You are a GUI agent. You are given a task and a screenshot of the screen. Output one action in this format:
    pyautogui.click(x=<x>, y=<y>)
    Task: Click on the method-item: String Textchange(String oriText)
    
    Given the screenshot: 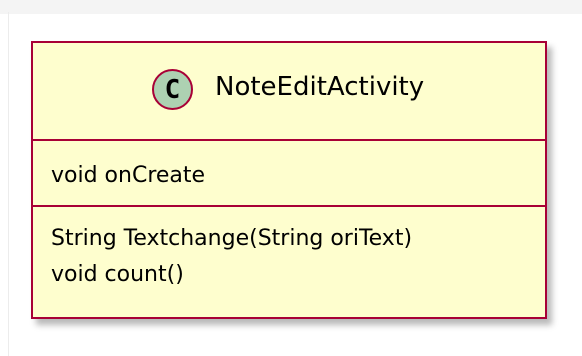 What is the action you would take?
    pyautogui.click(x=232, y=238)
    